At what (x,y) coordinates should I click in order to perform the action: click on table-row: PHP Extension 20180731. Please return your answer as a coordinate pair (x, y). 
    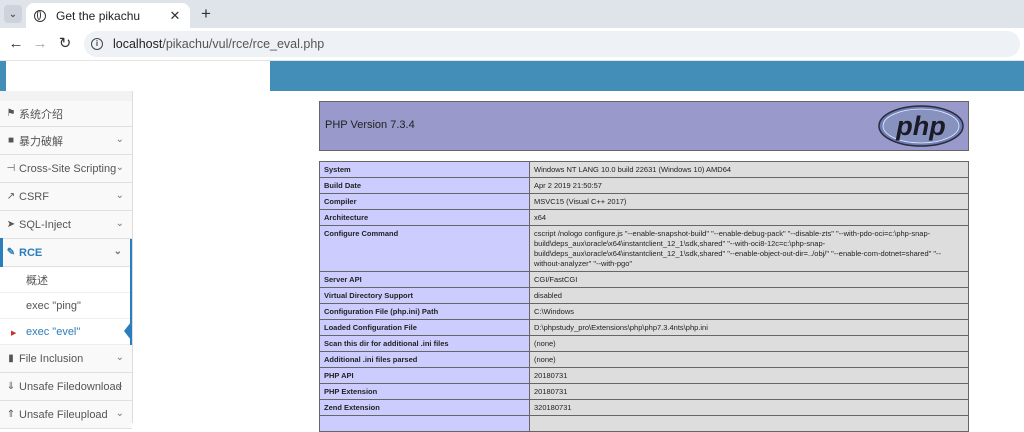
    Looking at the image, I should click on (644, 391).